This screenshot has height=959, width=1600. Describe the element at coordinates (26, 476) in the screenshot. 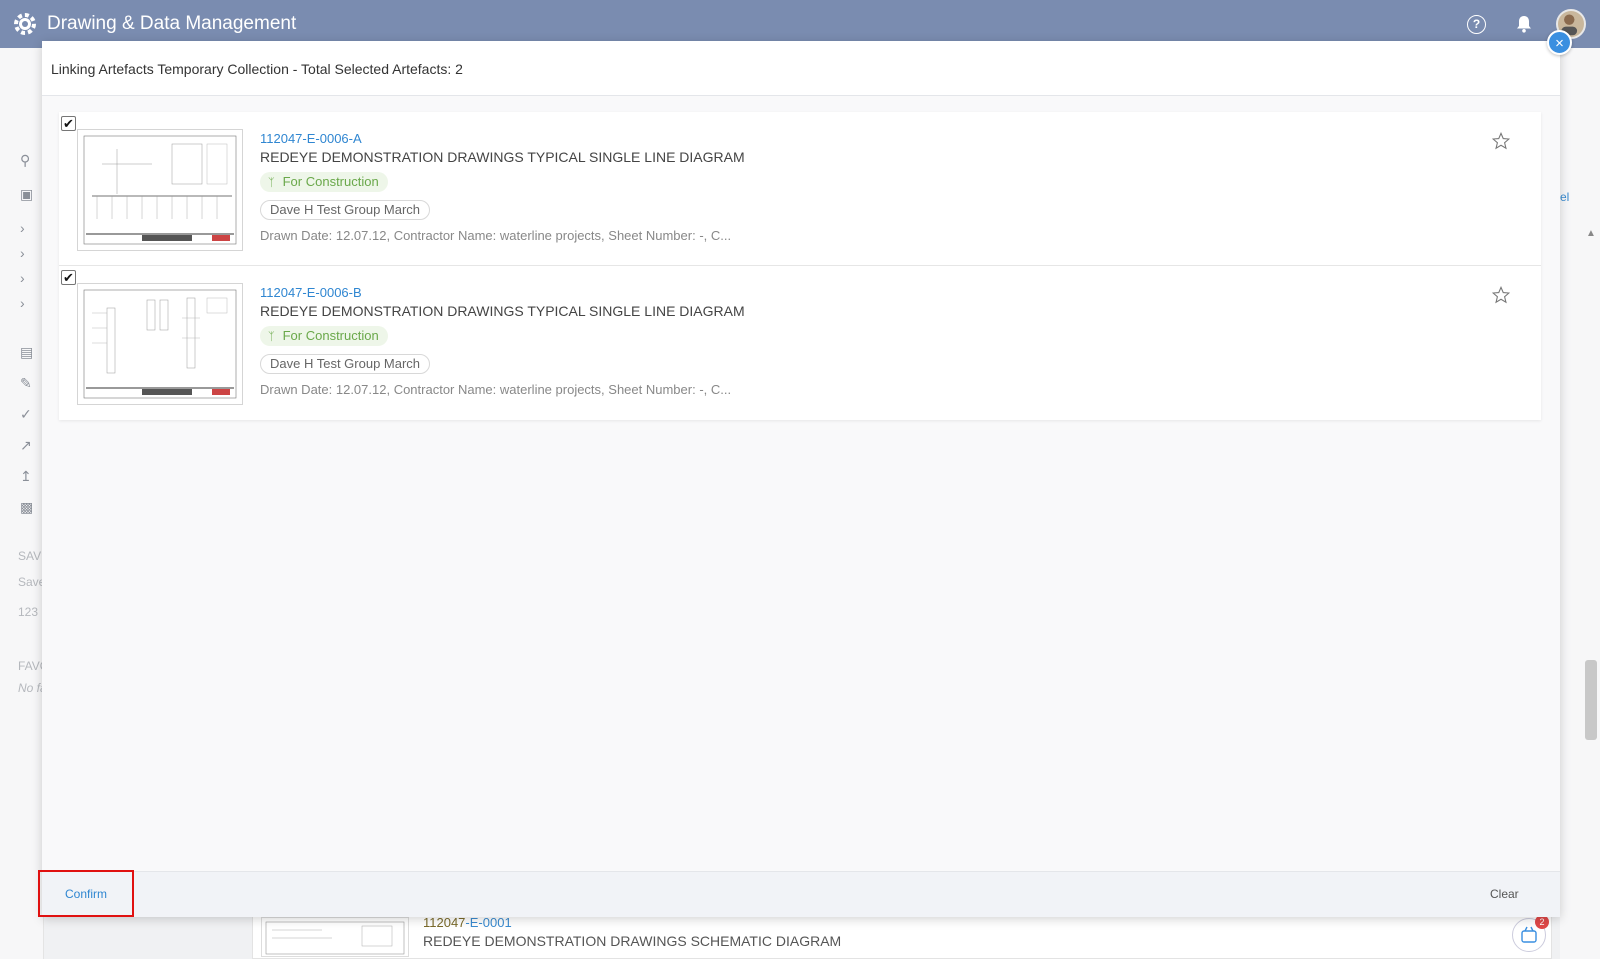

I see `upload-icon: ↥` at that location.